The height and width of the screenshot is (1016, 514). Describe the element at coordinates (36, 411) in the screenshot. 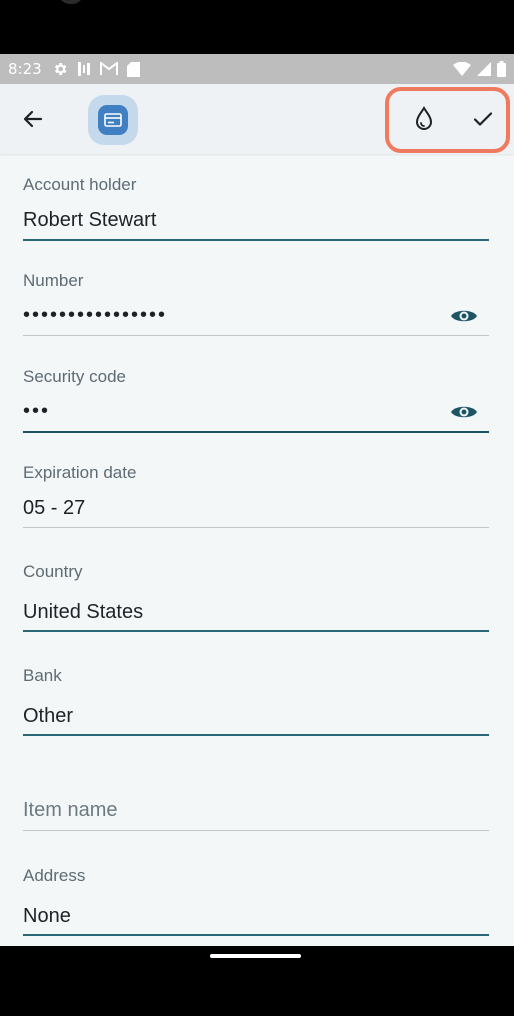

I see `security-code-input: •••` at that location.